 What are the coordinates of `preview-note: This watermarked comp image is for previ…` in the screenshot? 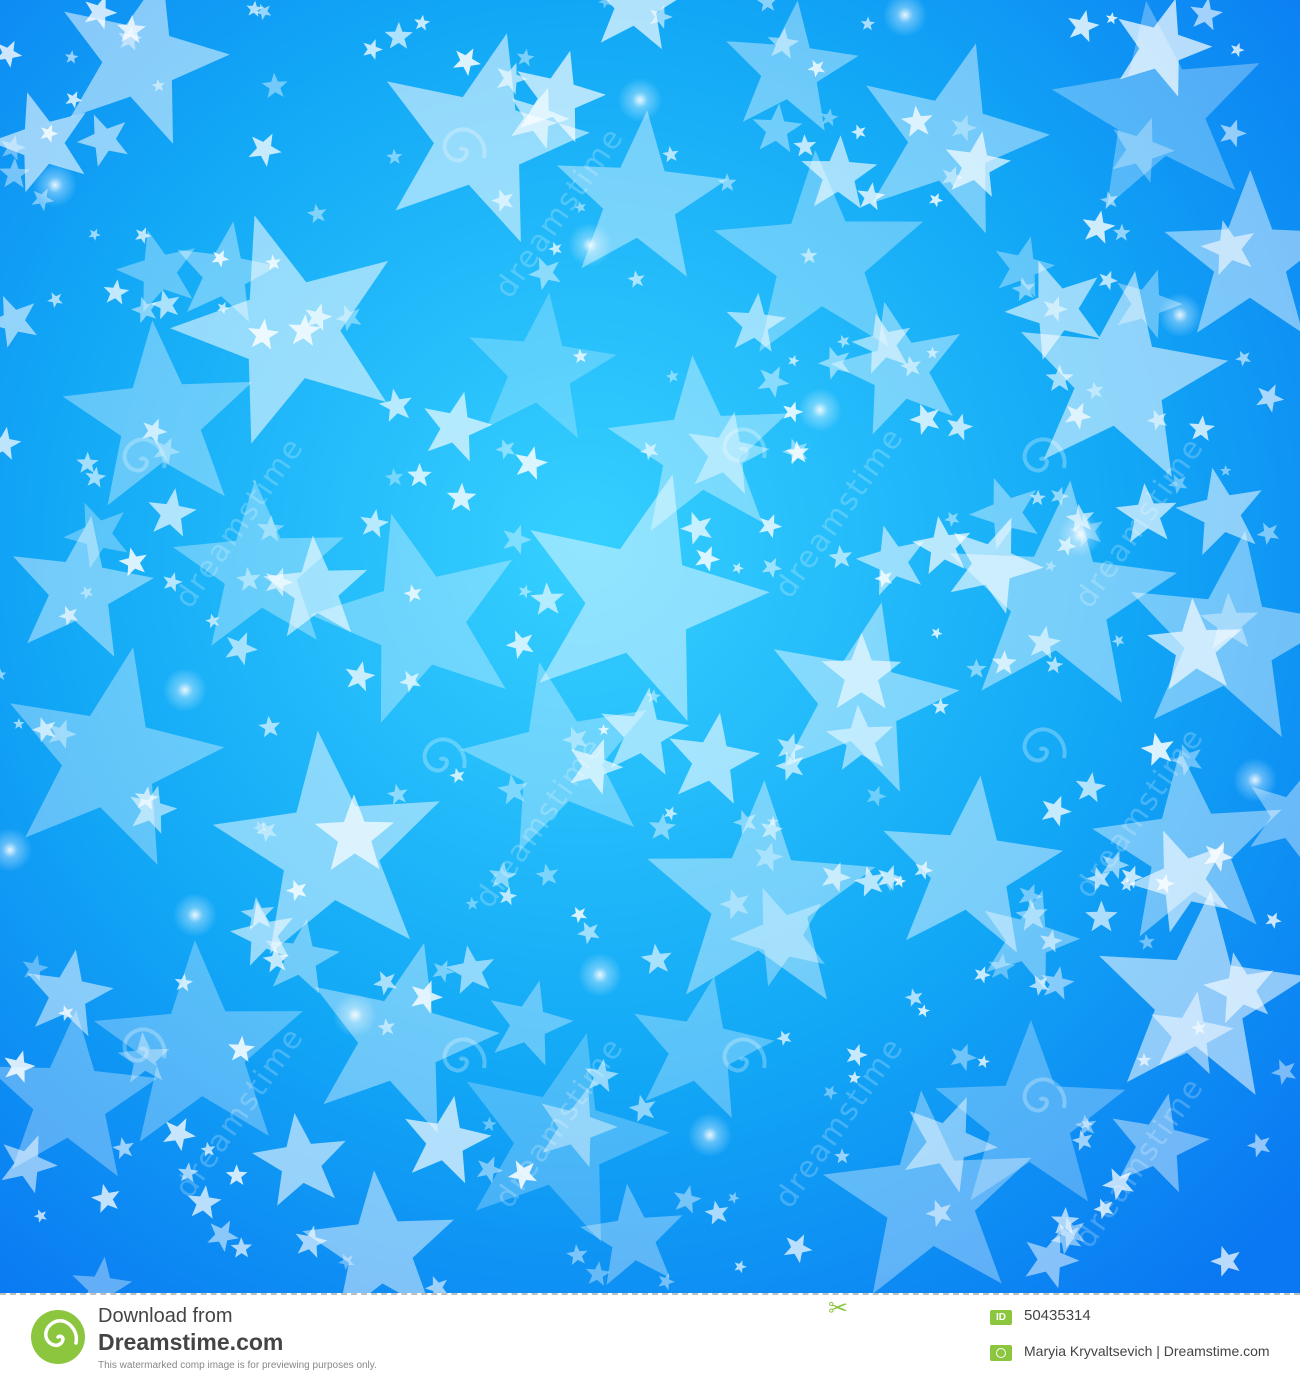 It's located at (237, 1365).